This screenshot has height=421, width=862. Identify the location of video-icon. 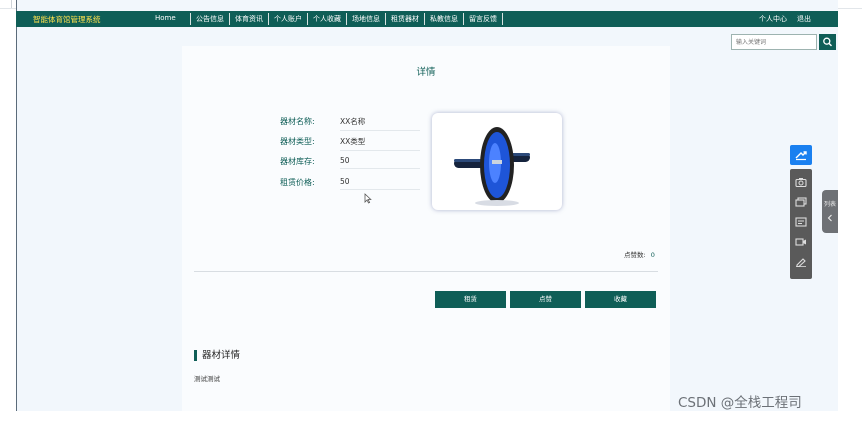
(801, 242).